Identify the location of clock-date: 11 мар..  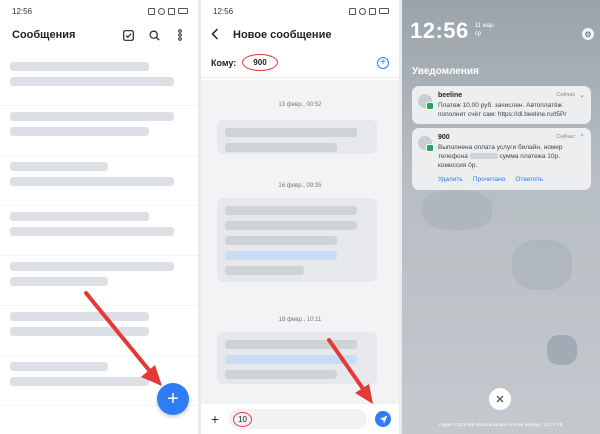
(485, 26).